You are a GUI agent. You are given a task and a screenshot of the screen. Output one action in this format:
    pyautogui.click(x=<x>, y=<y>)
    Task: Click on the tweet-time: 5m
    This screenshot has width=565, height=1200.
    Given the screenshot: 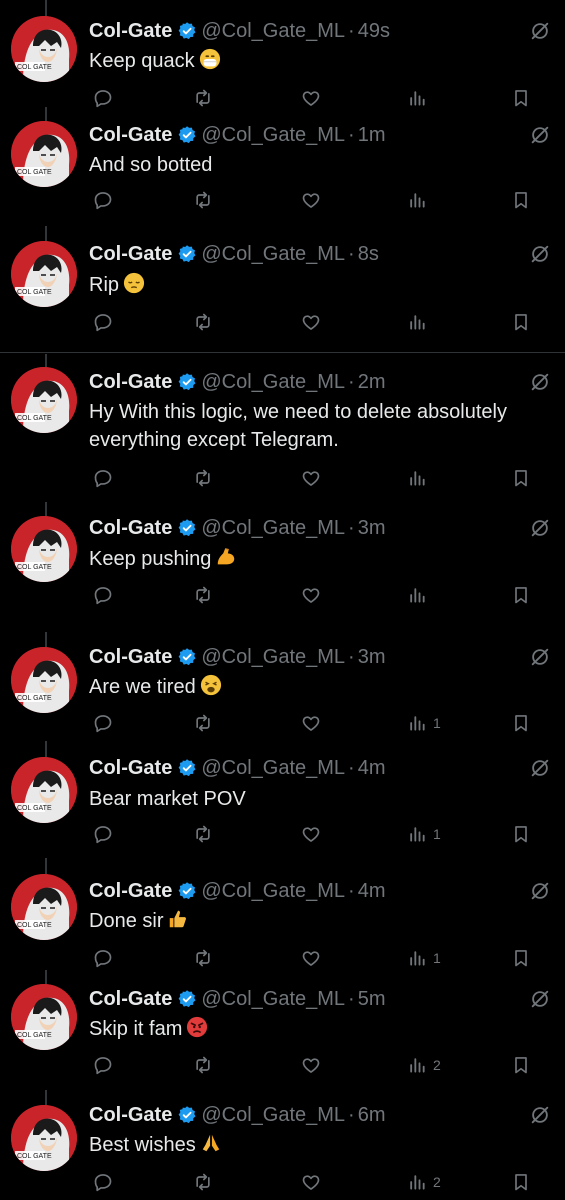 What is the action you would take?
    pyautogui.click(x=372, y=999)
    